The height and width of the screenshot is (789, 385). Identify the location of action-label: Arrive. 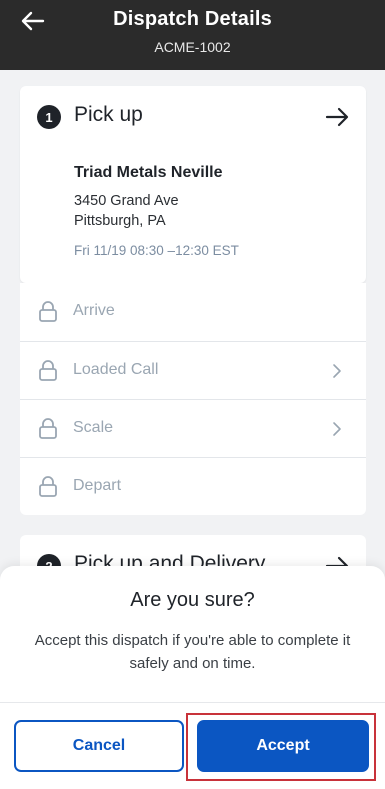
(94, 310).